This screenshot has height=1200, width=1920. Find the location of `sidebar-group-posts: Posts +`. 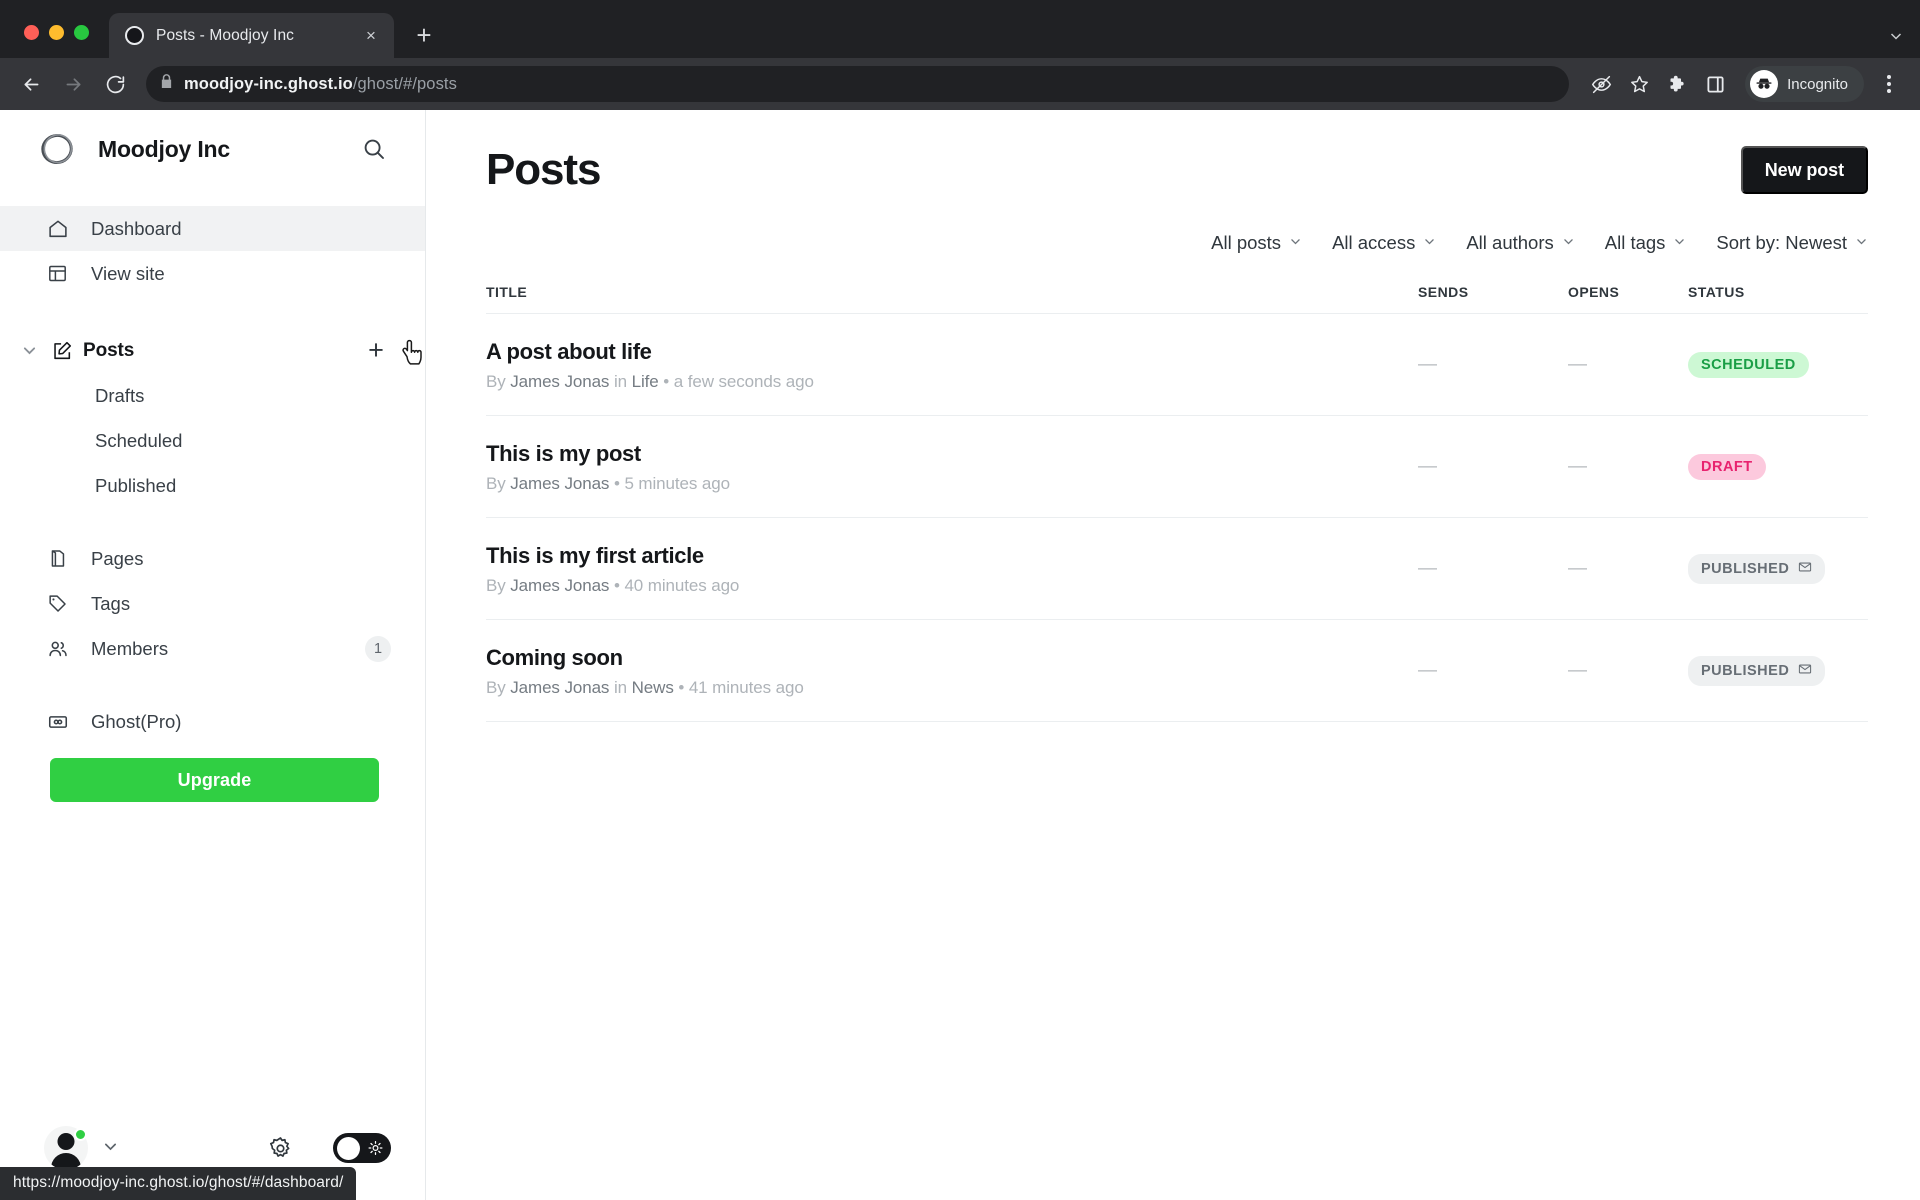

sidebar-group-posts: Posts + is located at coordinates (212, 350).